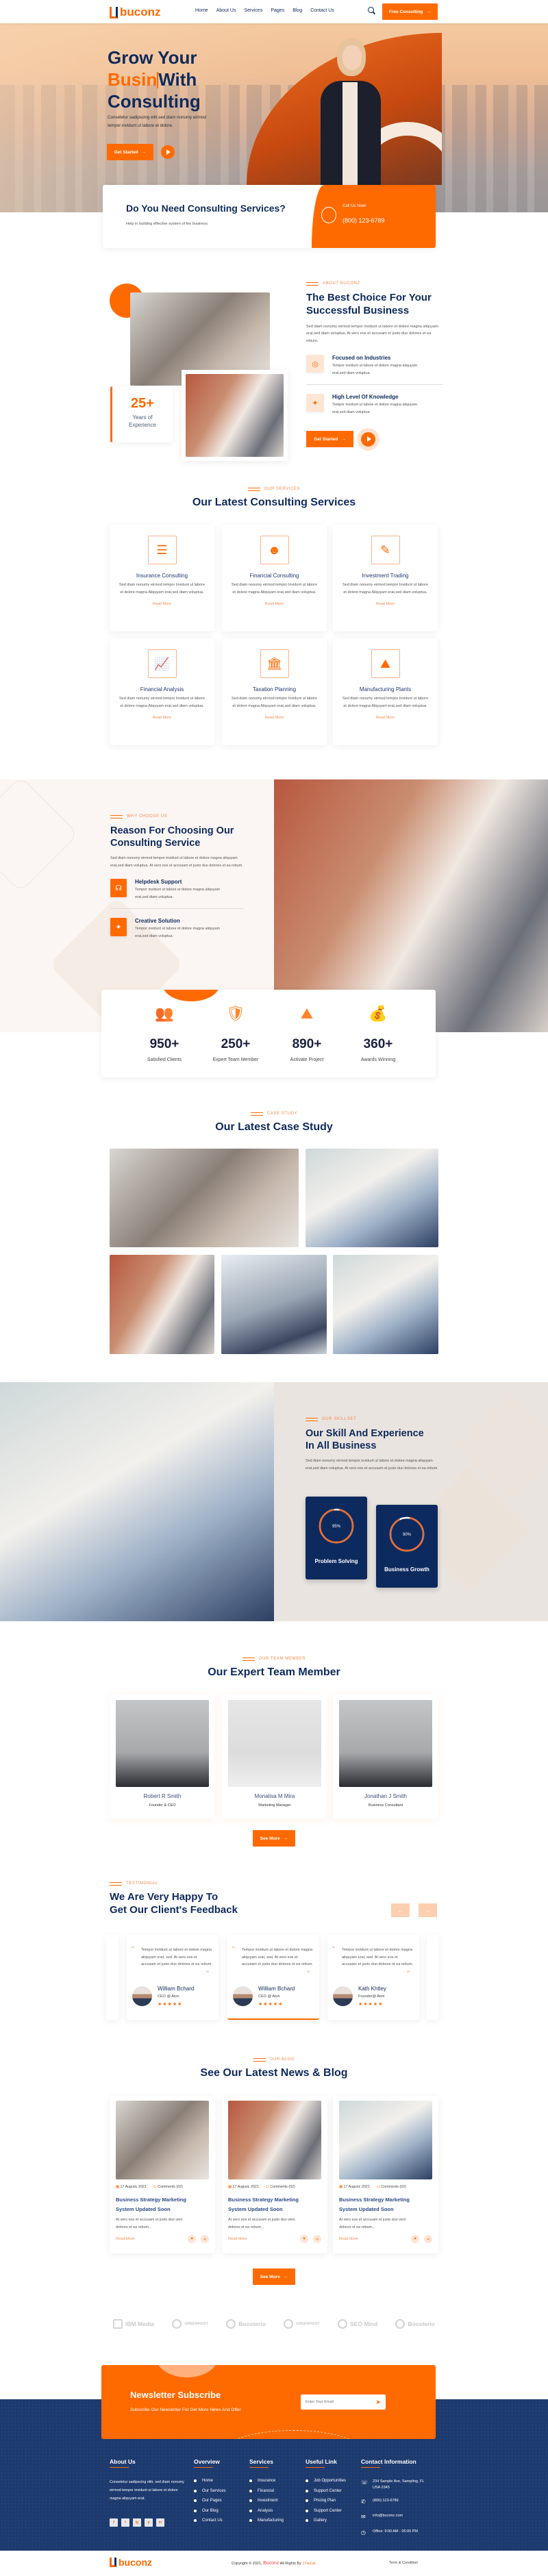 The width and height of the screenshot is (548, 2576). Describe the element at coordinates (307, 1013) in the screenshot. I see `mountain-flag-icon: ⛰` at that location.